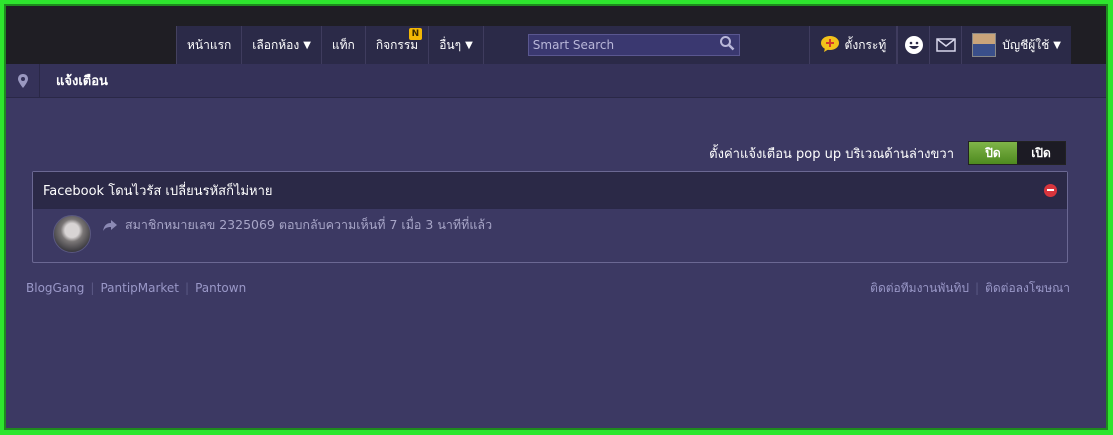 This screenshot has width=1113, height=435. What do you see at coordinates (139, 288) in the screenshot?
I see `footer-link-pantipmarket: PantipMarket` at bounding box center [139, 288].